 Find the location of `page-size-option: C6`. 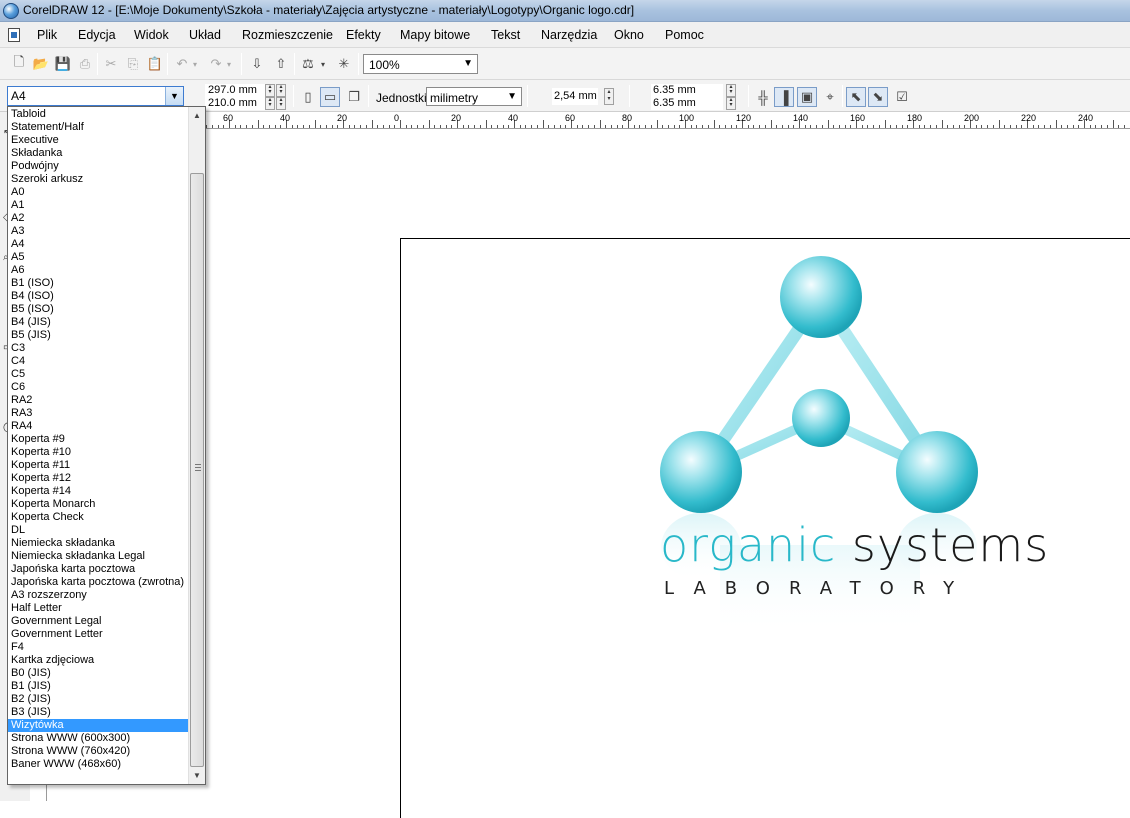

page-size-option: C6 is located at coordinates (98, 387).